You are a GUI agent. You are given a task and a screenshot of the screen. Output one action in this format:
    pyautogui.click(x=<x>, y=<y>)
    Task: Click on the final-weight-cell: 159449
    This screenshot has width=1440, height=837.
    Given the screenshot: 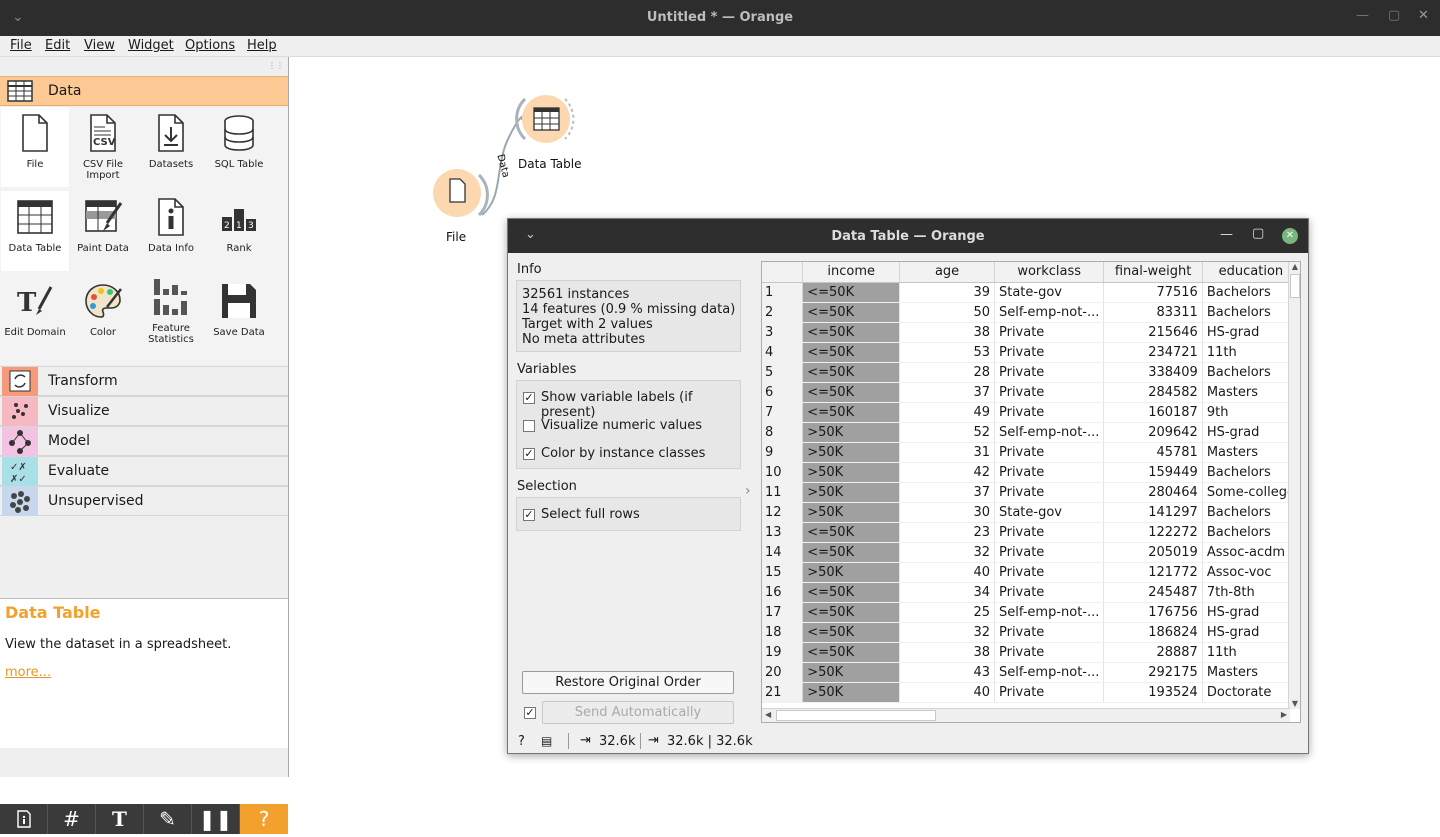 What is the action you would take?
    pyautogui.click(x=1153, y=472)
    